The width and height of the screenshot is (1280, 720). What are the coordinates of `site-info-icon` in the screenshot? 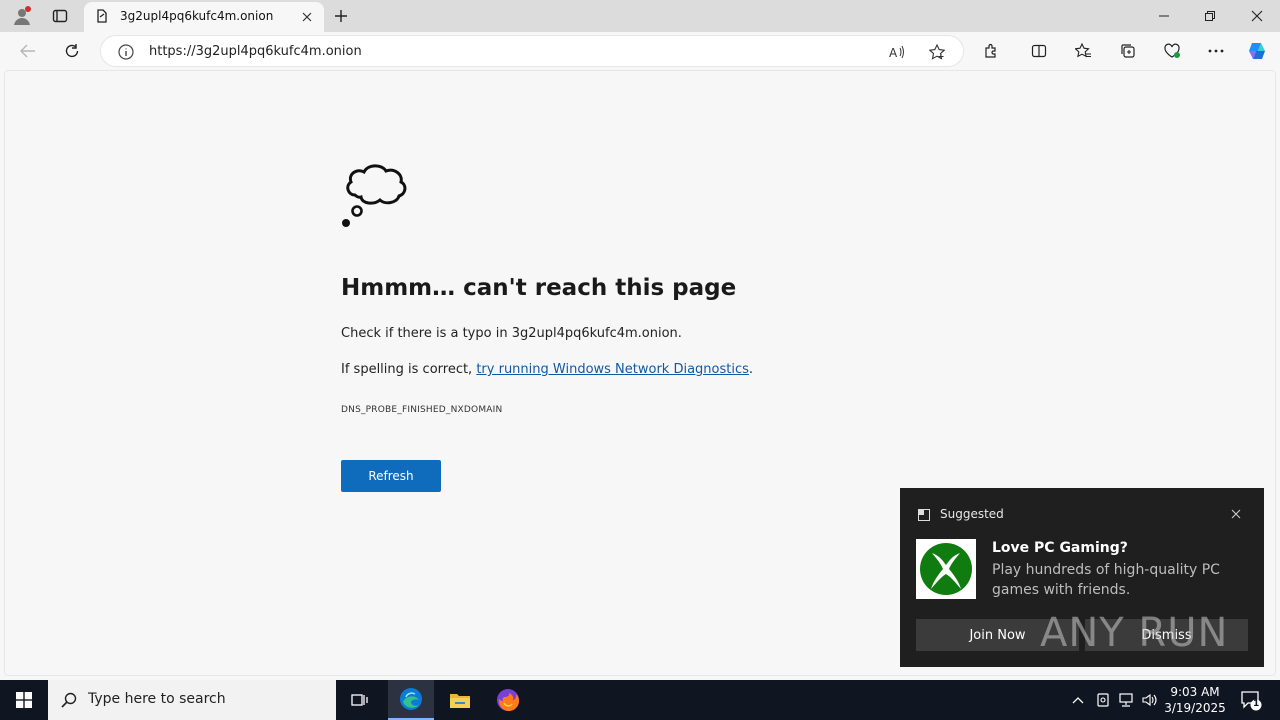 It's located at (126, 52).